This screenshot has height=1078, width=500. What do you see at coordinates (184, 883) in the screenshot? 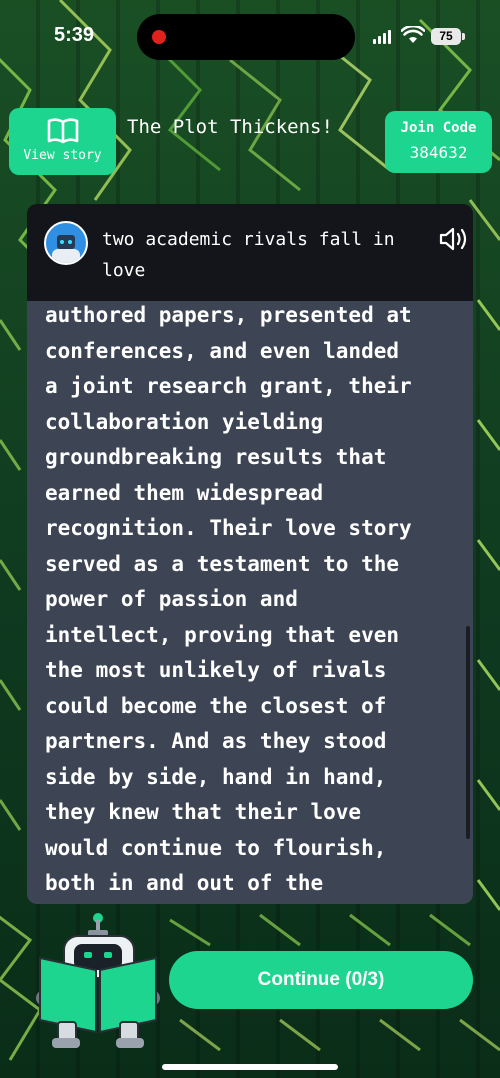
I see `story-text-line: both in and out of the` at bounding box center [184, 883].